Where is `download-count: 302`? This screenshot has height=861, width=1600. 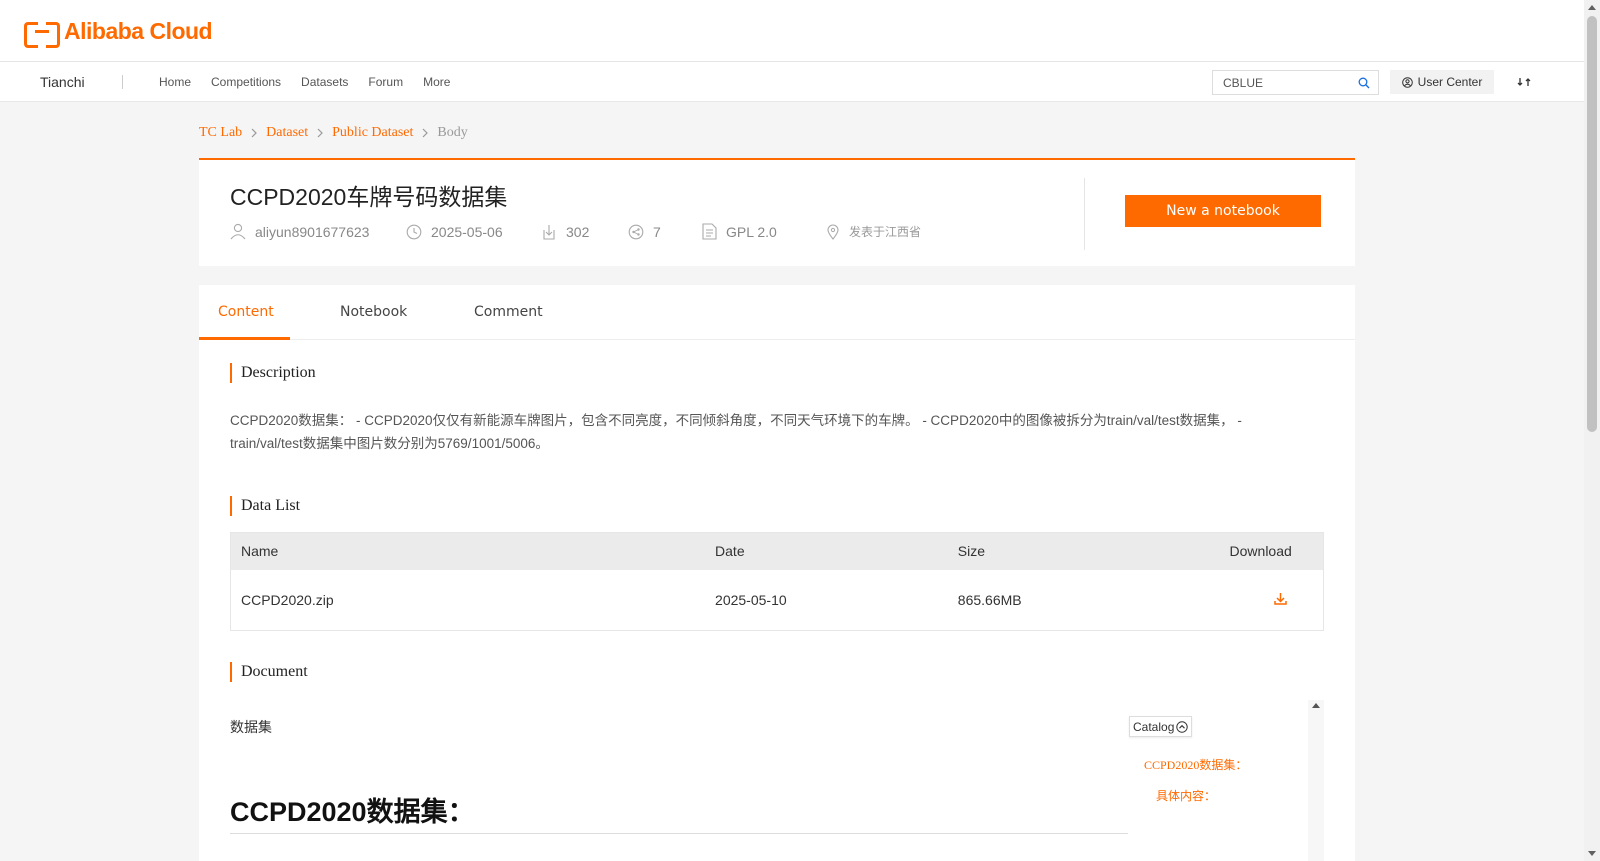
download-count: 302 is located at coordinates (578, 231).